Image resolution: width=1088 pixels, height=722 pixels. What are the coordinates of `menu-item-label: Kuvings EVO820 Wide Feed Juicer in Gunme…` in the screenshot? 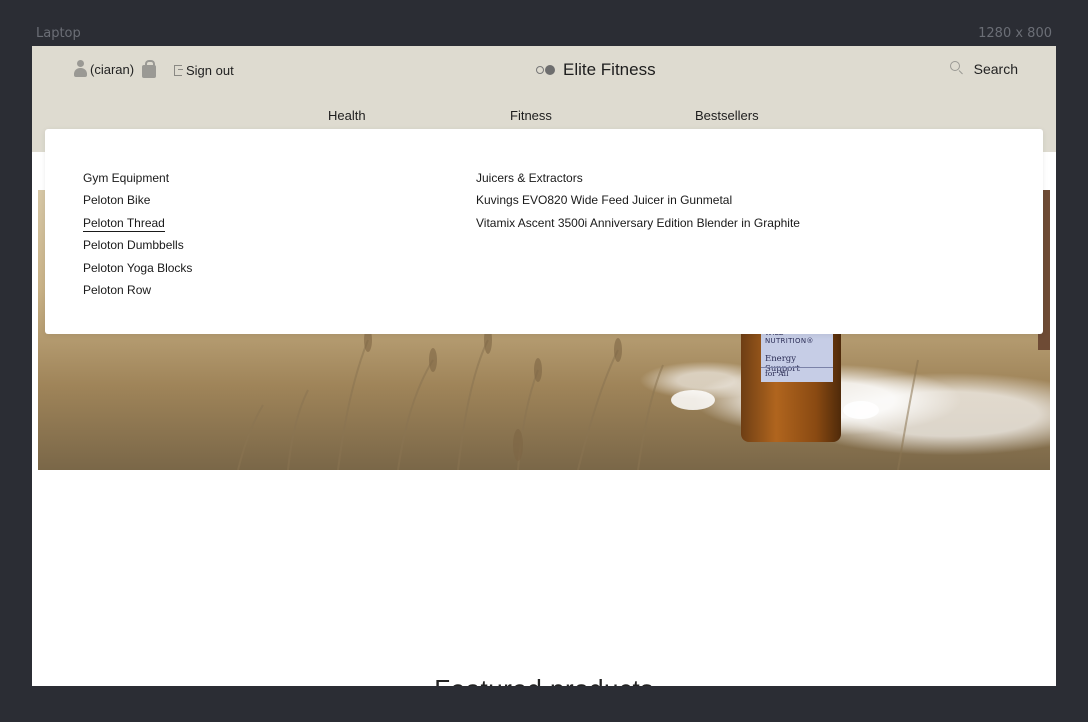 It's located at (604, 200).